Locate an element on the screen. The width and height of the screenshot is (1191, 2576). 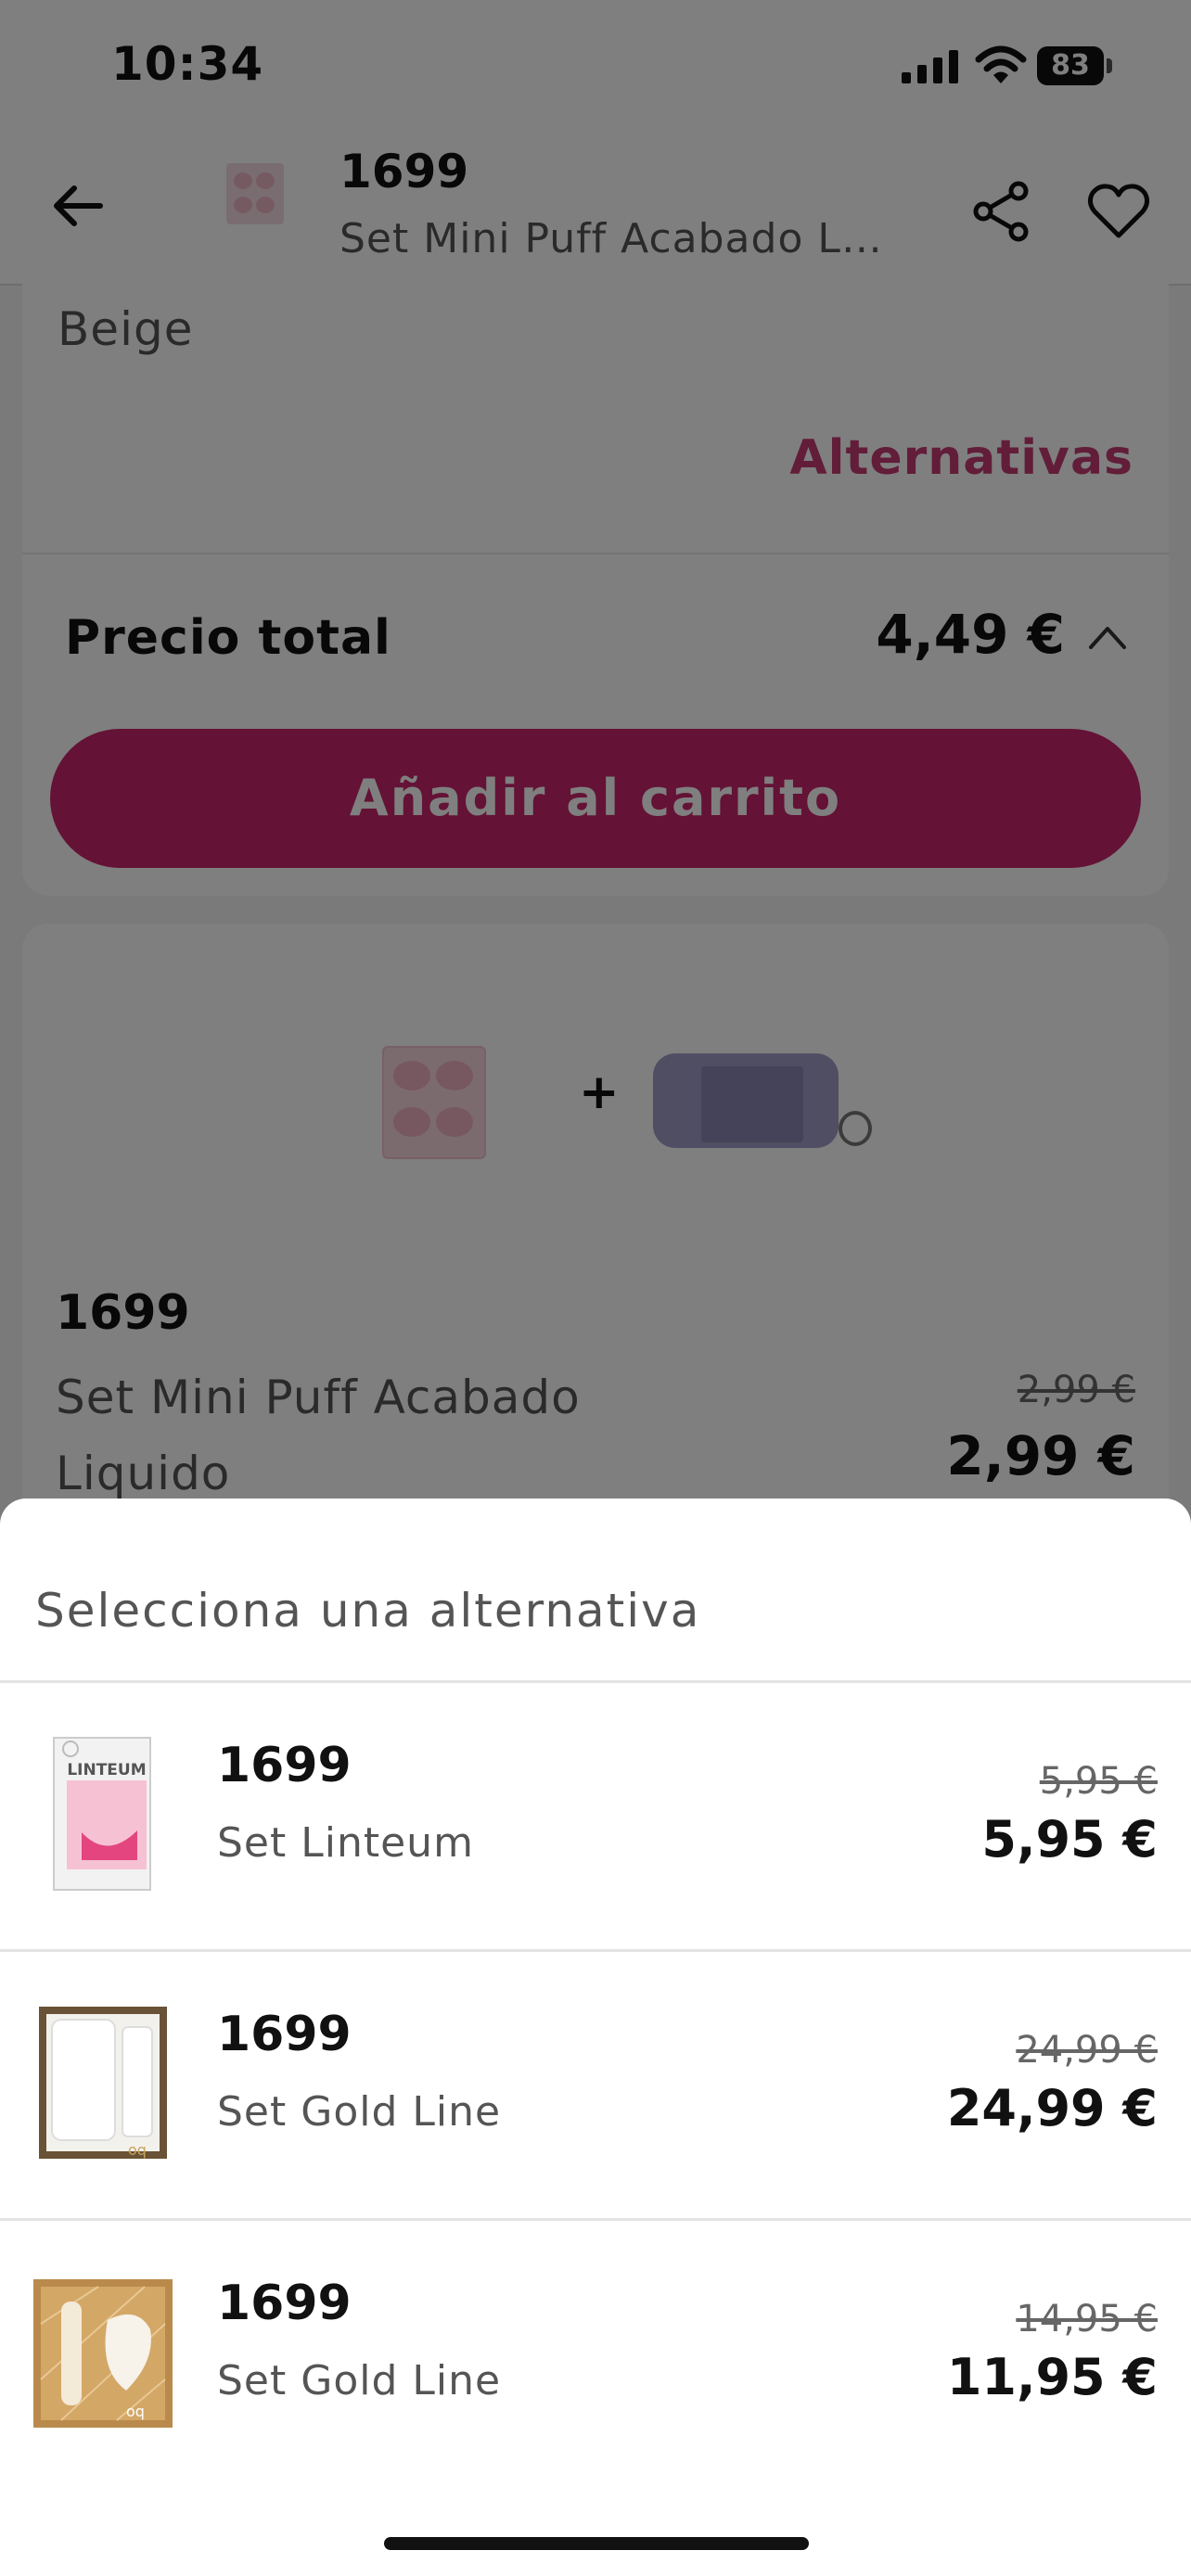
alternative-item: oq 1699 Set Gold Line 24,99 € 24,99 € is located at coordinates (595, 2084).